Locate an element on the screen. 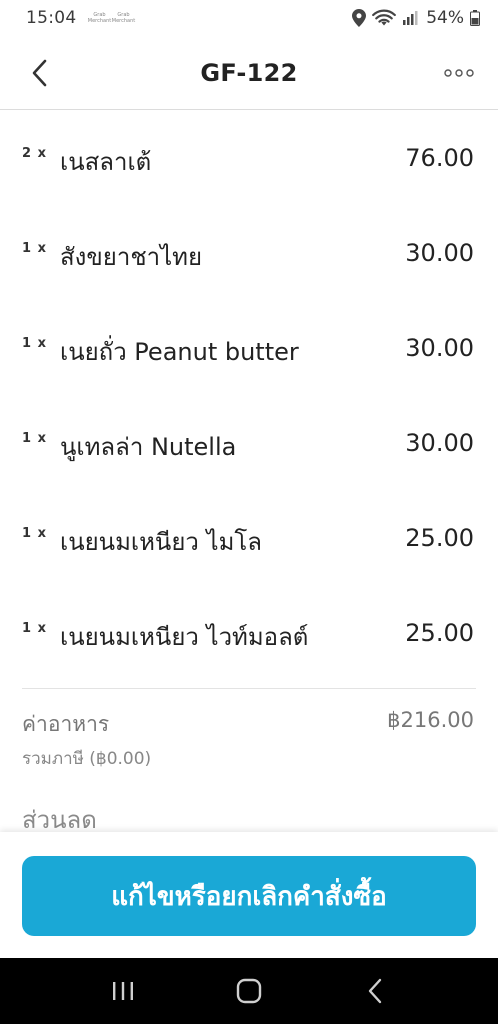 This screenshot has height=1024, width=498. page-title: GF-122 is located at coordinates (249, 72).